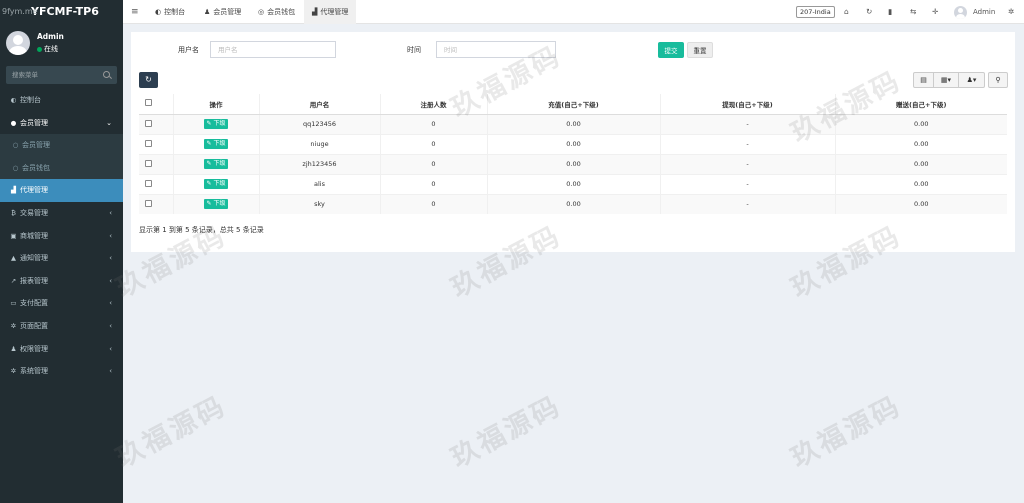 The height and width of the screenshot is (503, 1024). Describe the element at coordinates (971, 80) in the screenshot. I see `export-dropdown-icon: ♟▾` at that location.